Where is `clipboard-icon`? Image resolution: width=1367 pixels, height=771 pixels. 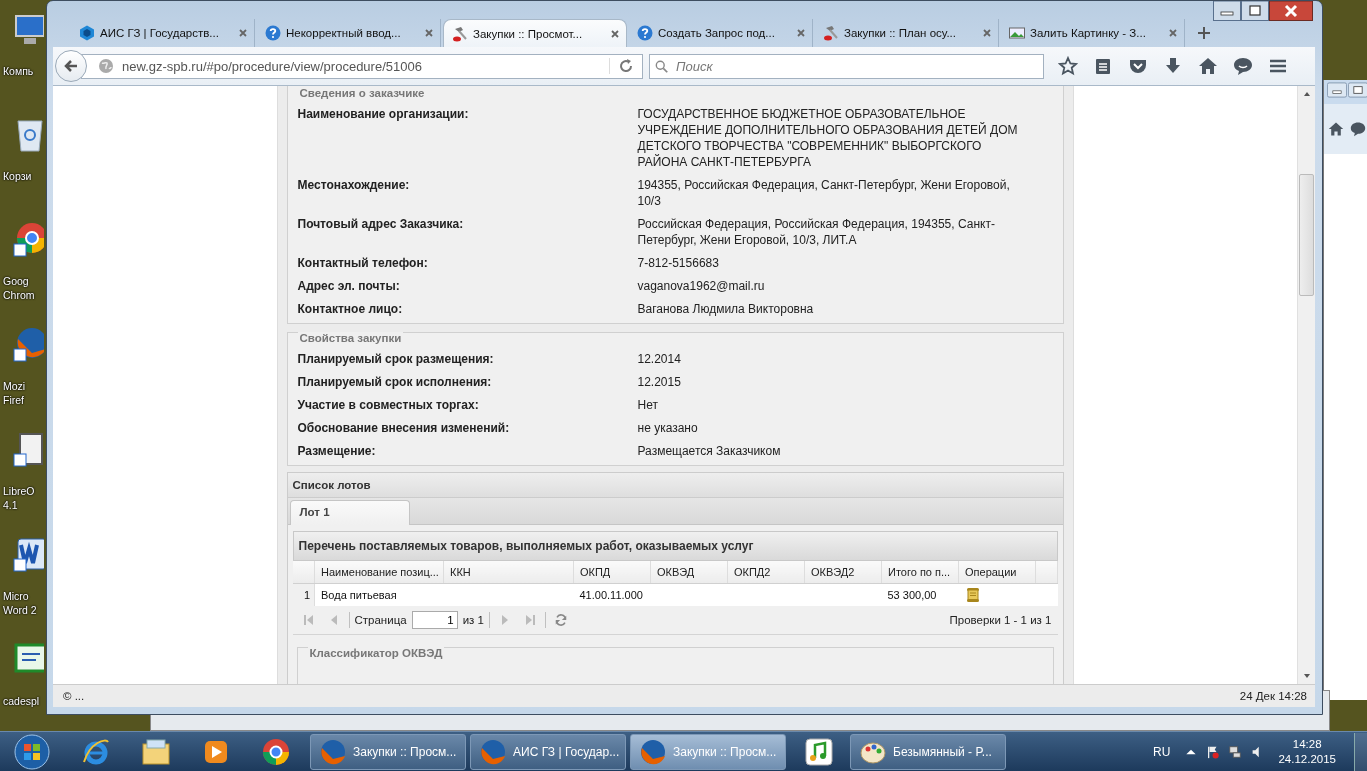 clipboard-icon is located at coordinates (1103, 66).